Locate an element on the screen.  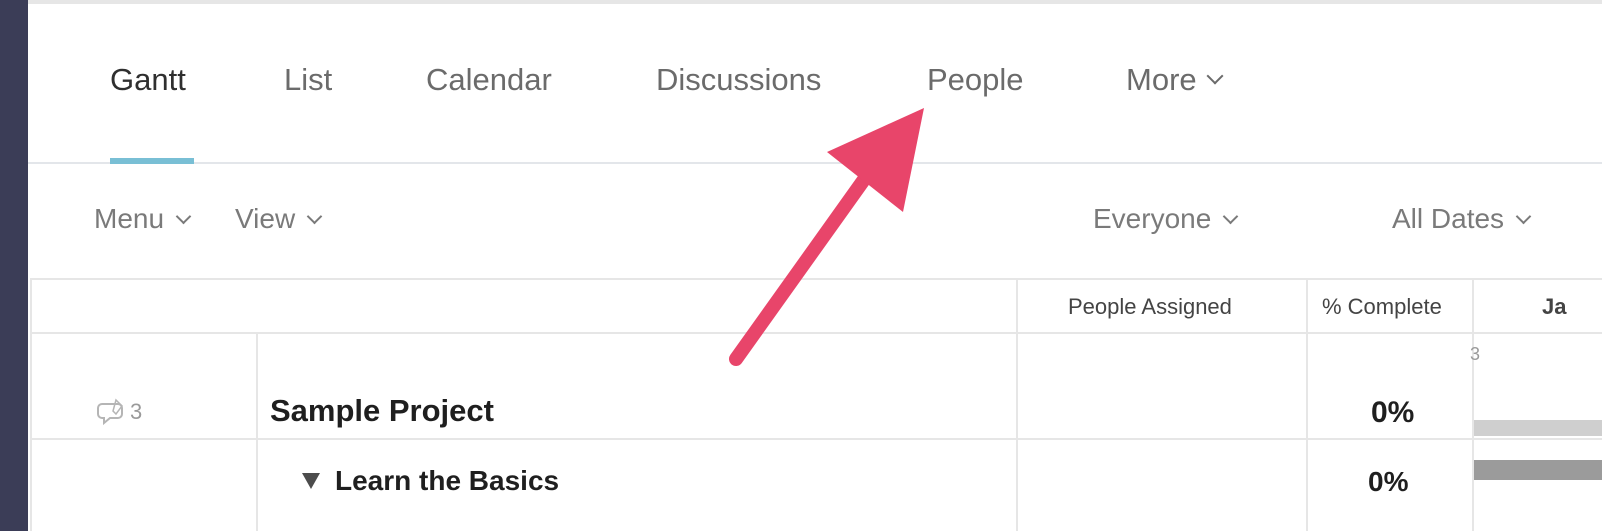
tab-more-label: More is located at coordinates (1161, 79).